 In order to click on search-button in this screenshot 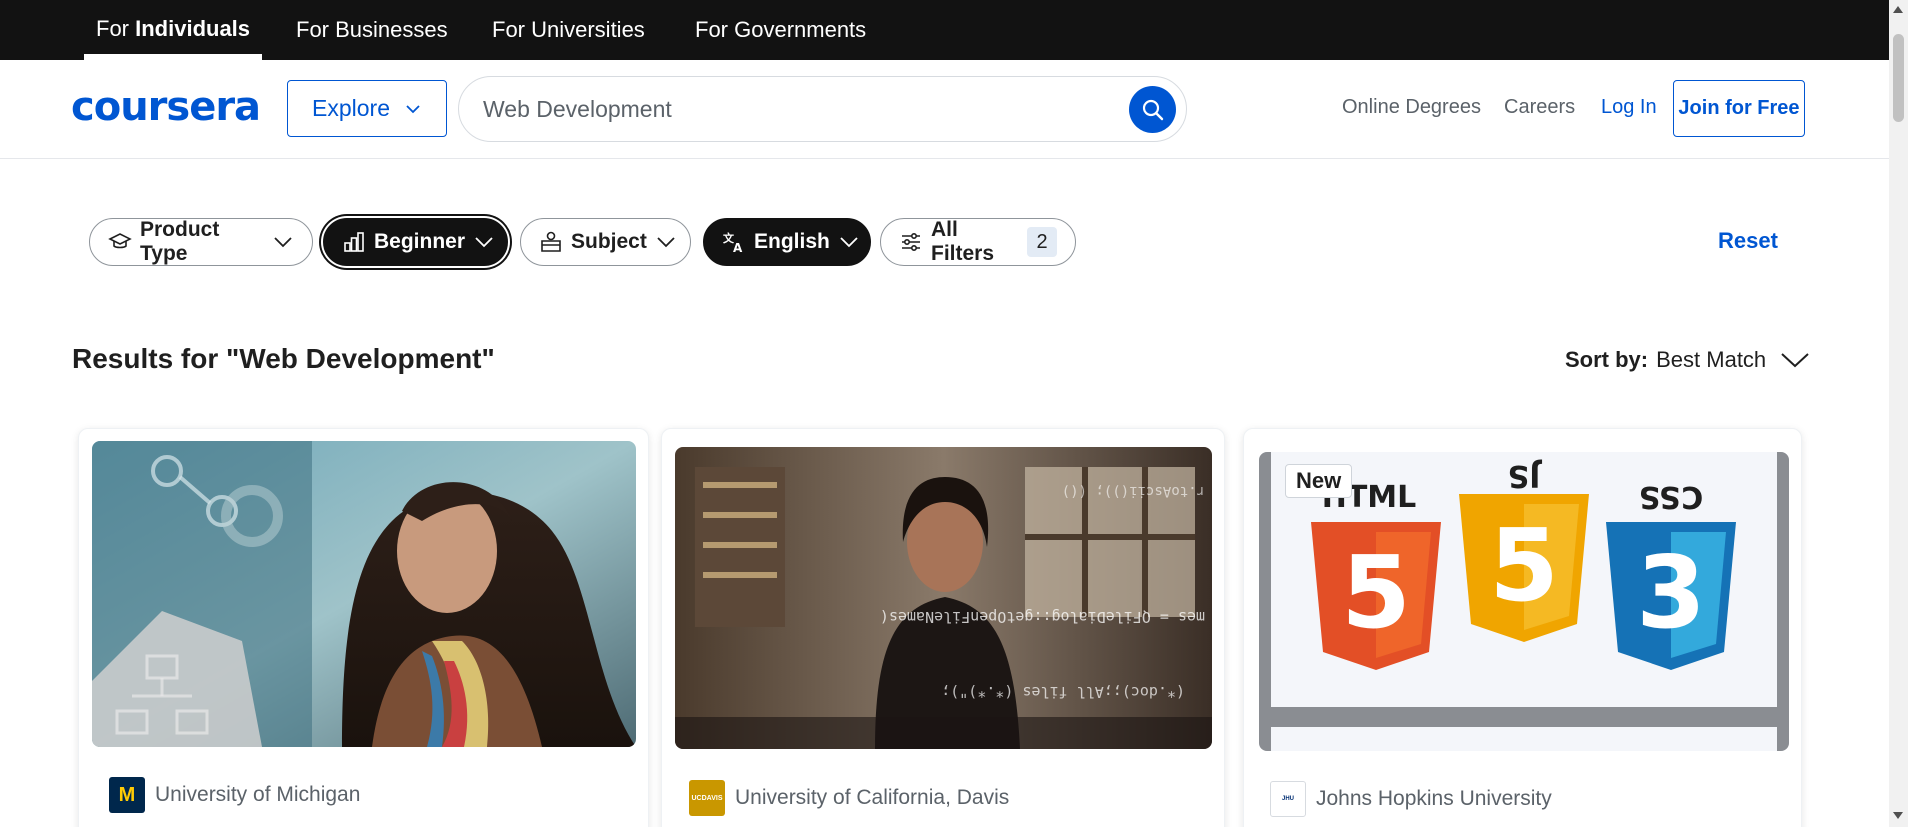, I will do `click(1152, 109)`.